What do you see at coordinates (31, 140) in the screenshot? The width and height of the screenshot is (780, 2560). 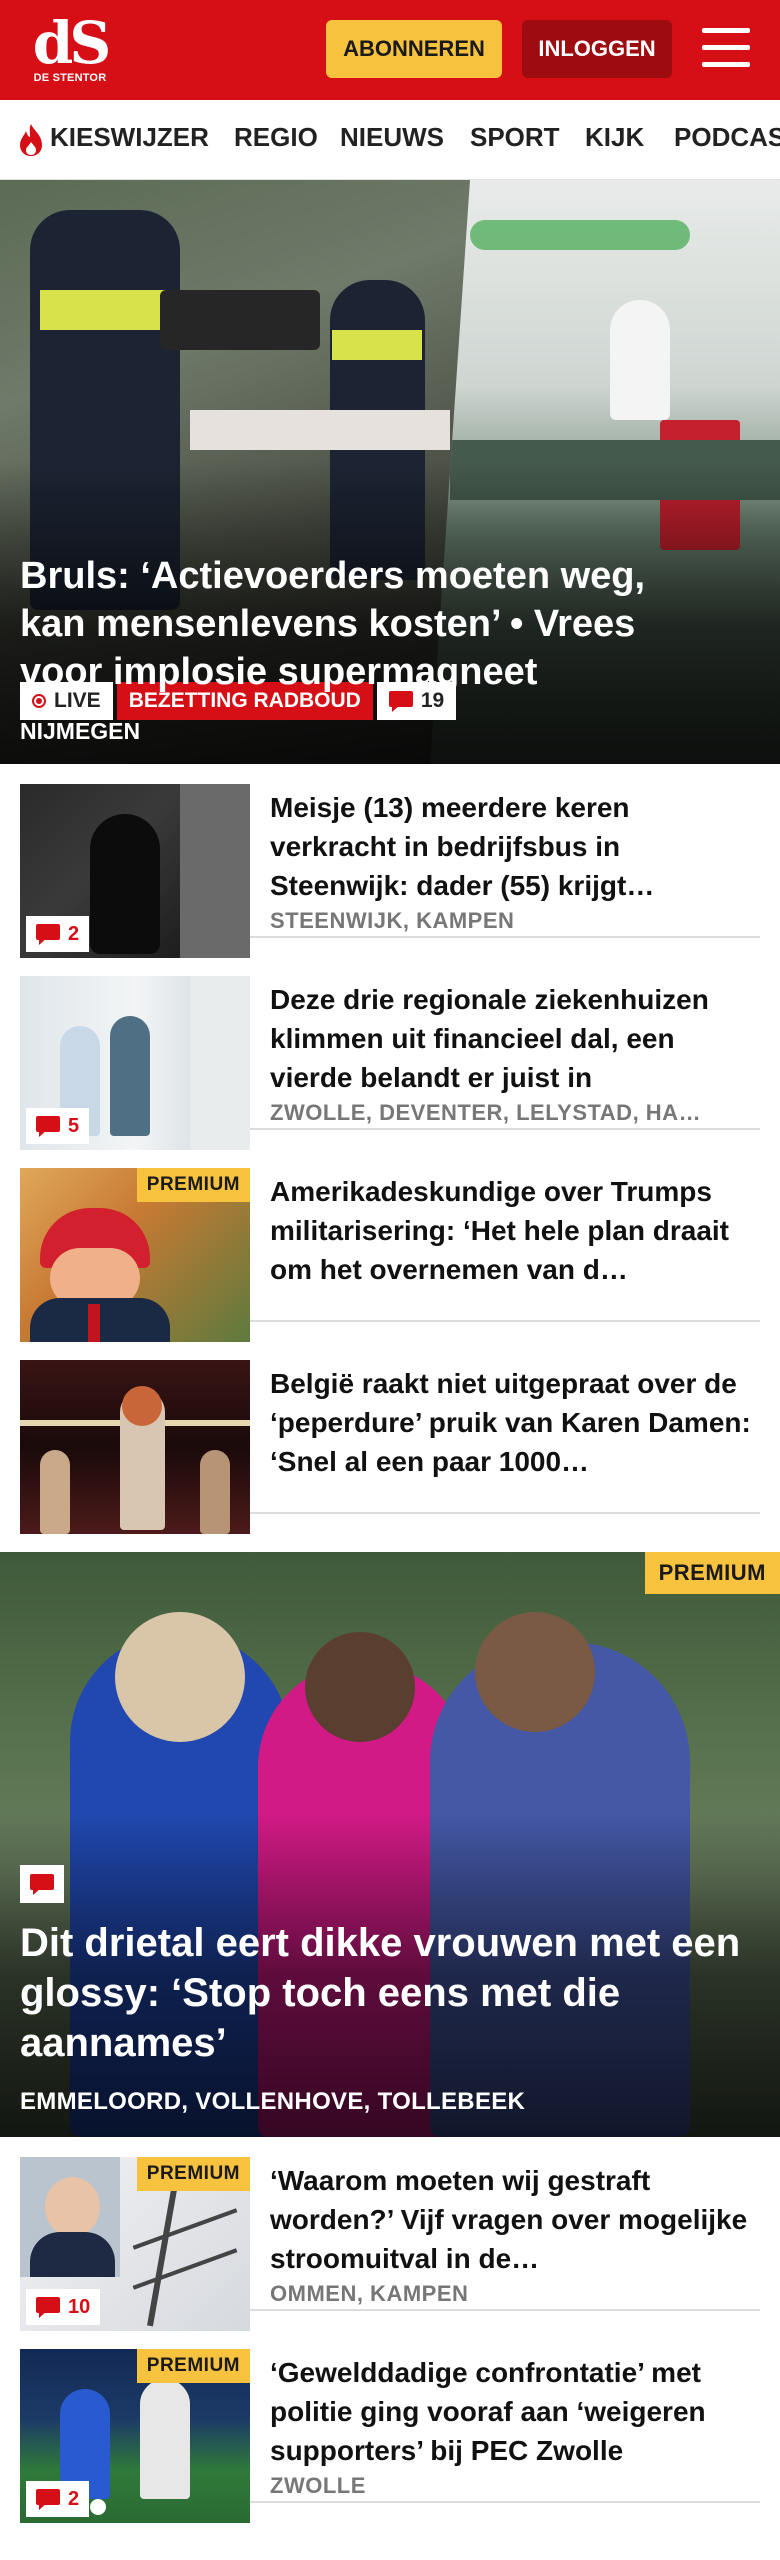 I see `flame-icon` at bounding box center [31, 140].